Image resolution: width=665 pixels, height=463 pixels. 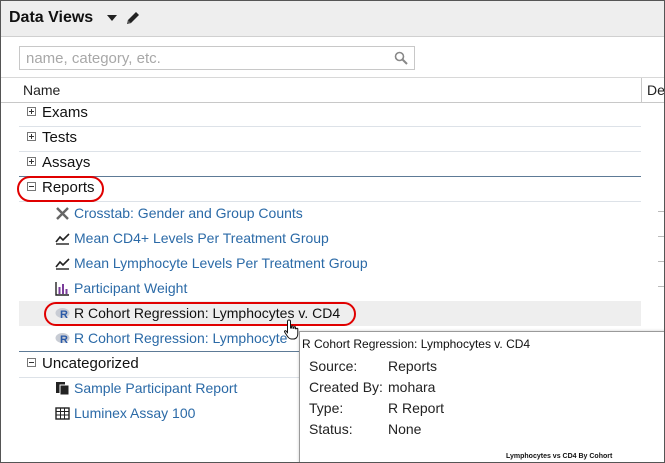 I want to click on tooltip-created-by-label: Created By:, so click(x=346, y=387).